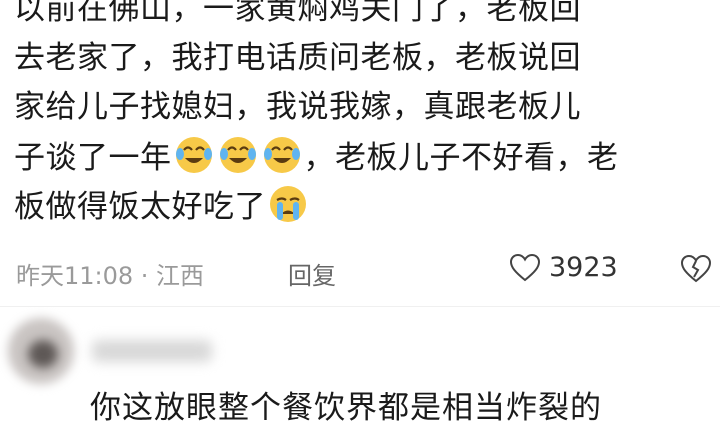 Image resolution: width=720 pixels, height=427 pixels. Describe the element at coordinates (41, 351) in the screenshot. I see `avatar` at that location.